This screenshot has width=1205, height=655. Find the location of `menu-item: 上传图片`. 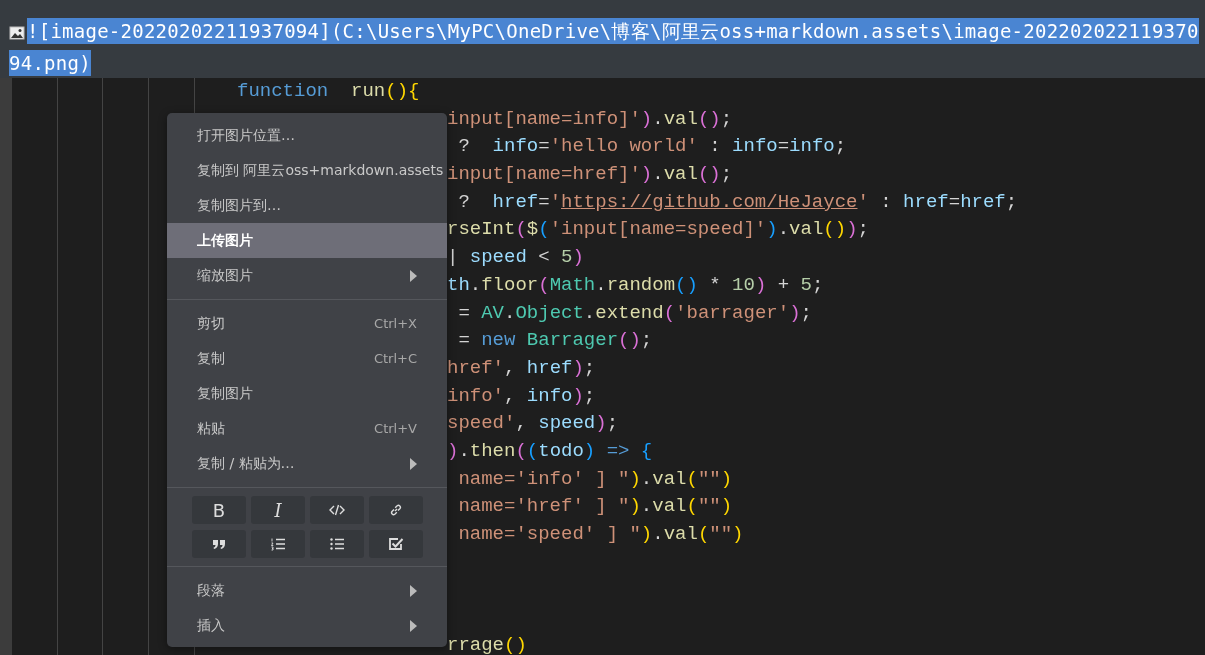

menu-item: 上传图片 is located at coordinates (307, 240).